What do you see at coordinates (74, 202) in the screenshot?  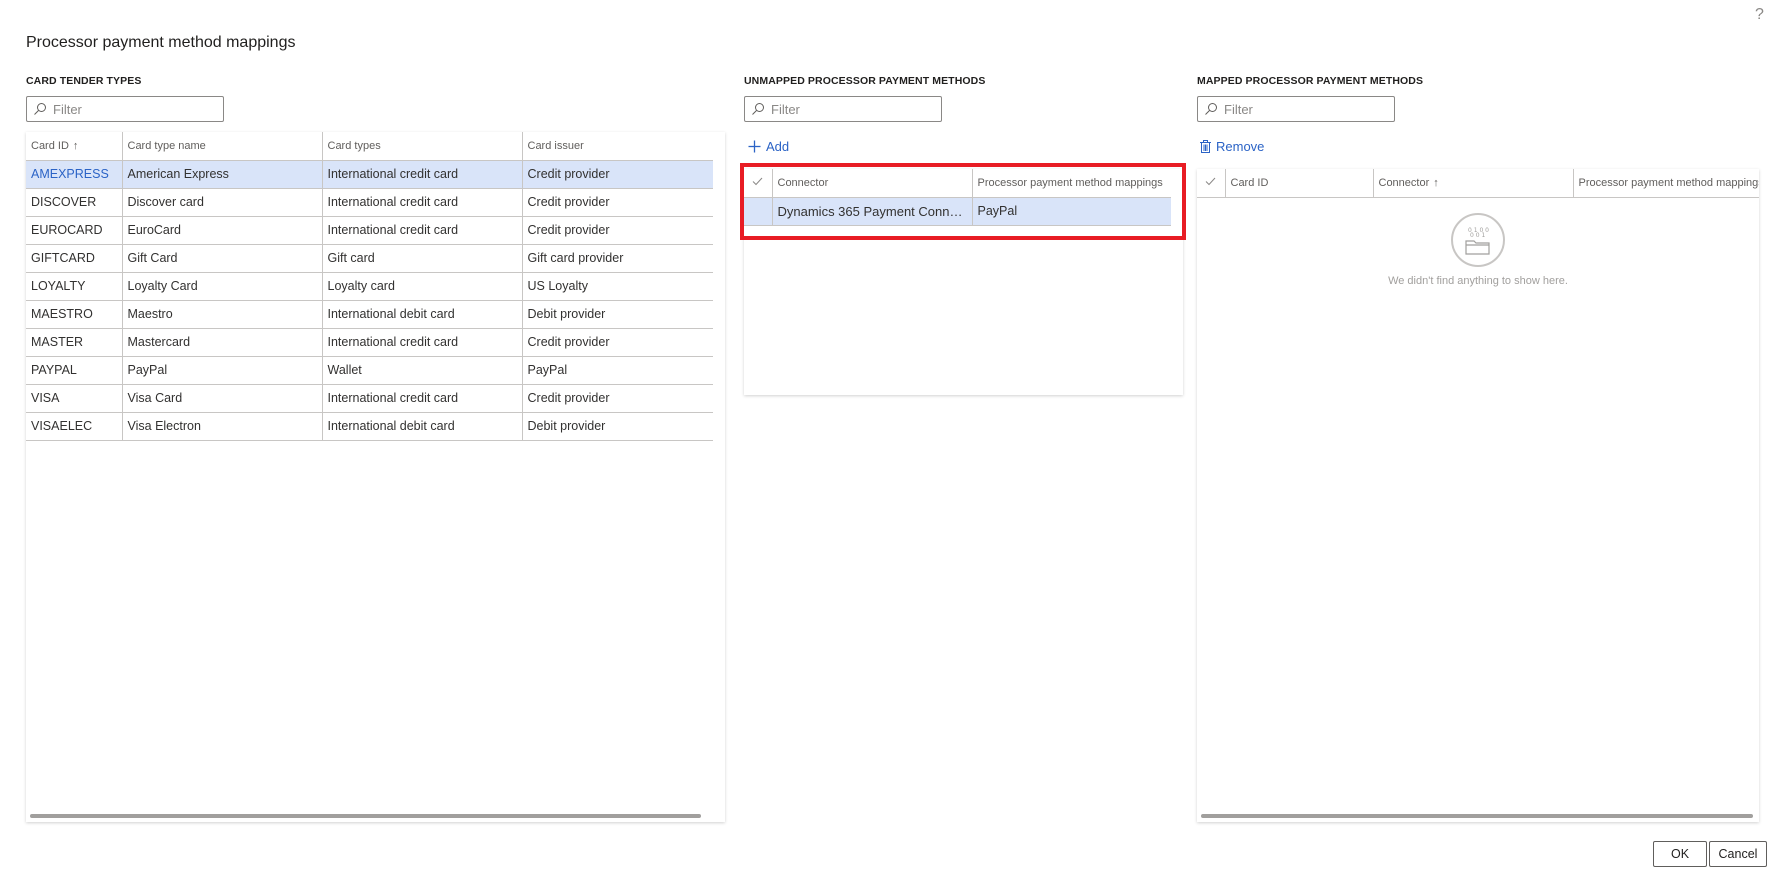 I see `card-id-cell: DISCOVER` at bounding box center [74, 202].